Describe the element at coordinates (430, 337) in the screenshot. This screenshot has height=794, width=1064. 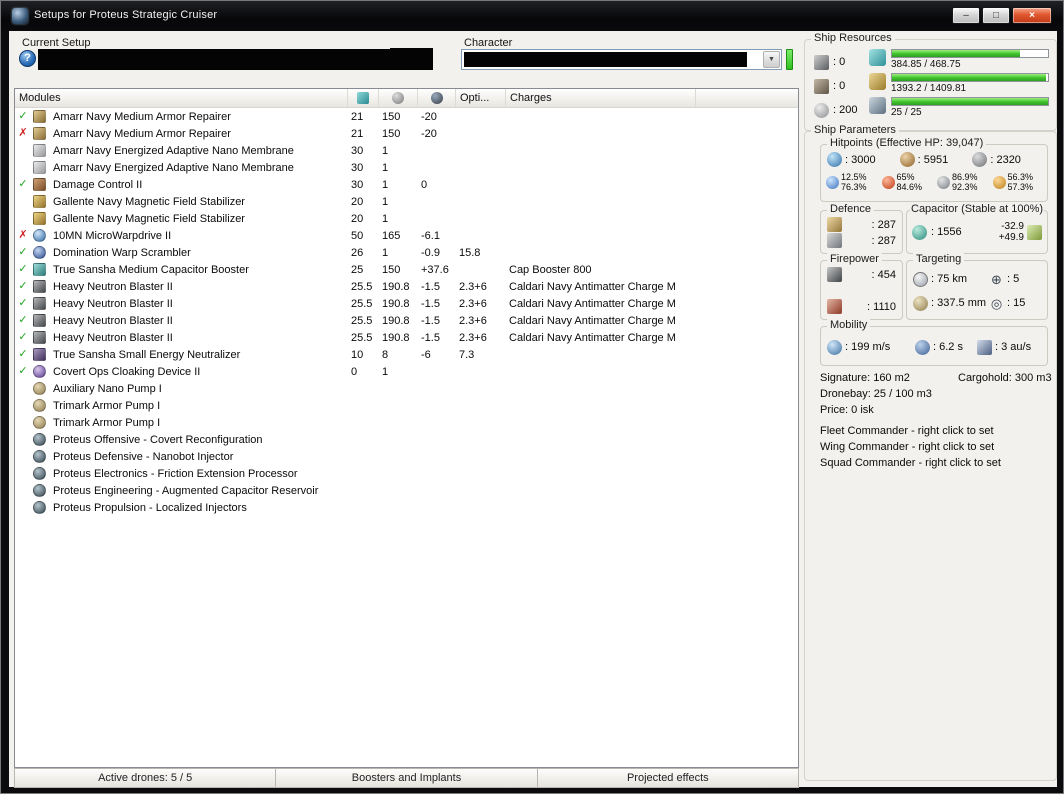
I see `module-cap-use: -1.5` at that location.